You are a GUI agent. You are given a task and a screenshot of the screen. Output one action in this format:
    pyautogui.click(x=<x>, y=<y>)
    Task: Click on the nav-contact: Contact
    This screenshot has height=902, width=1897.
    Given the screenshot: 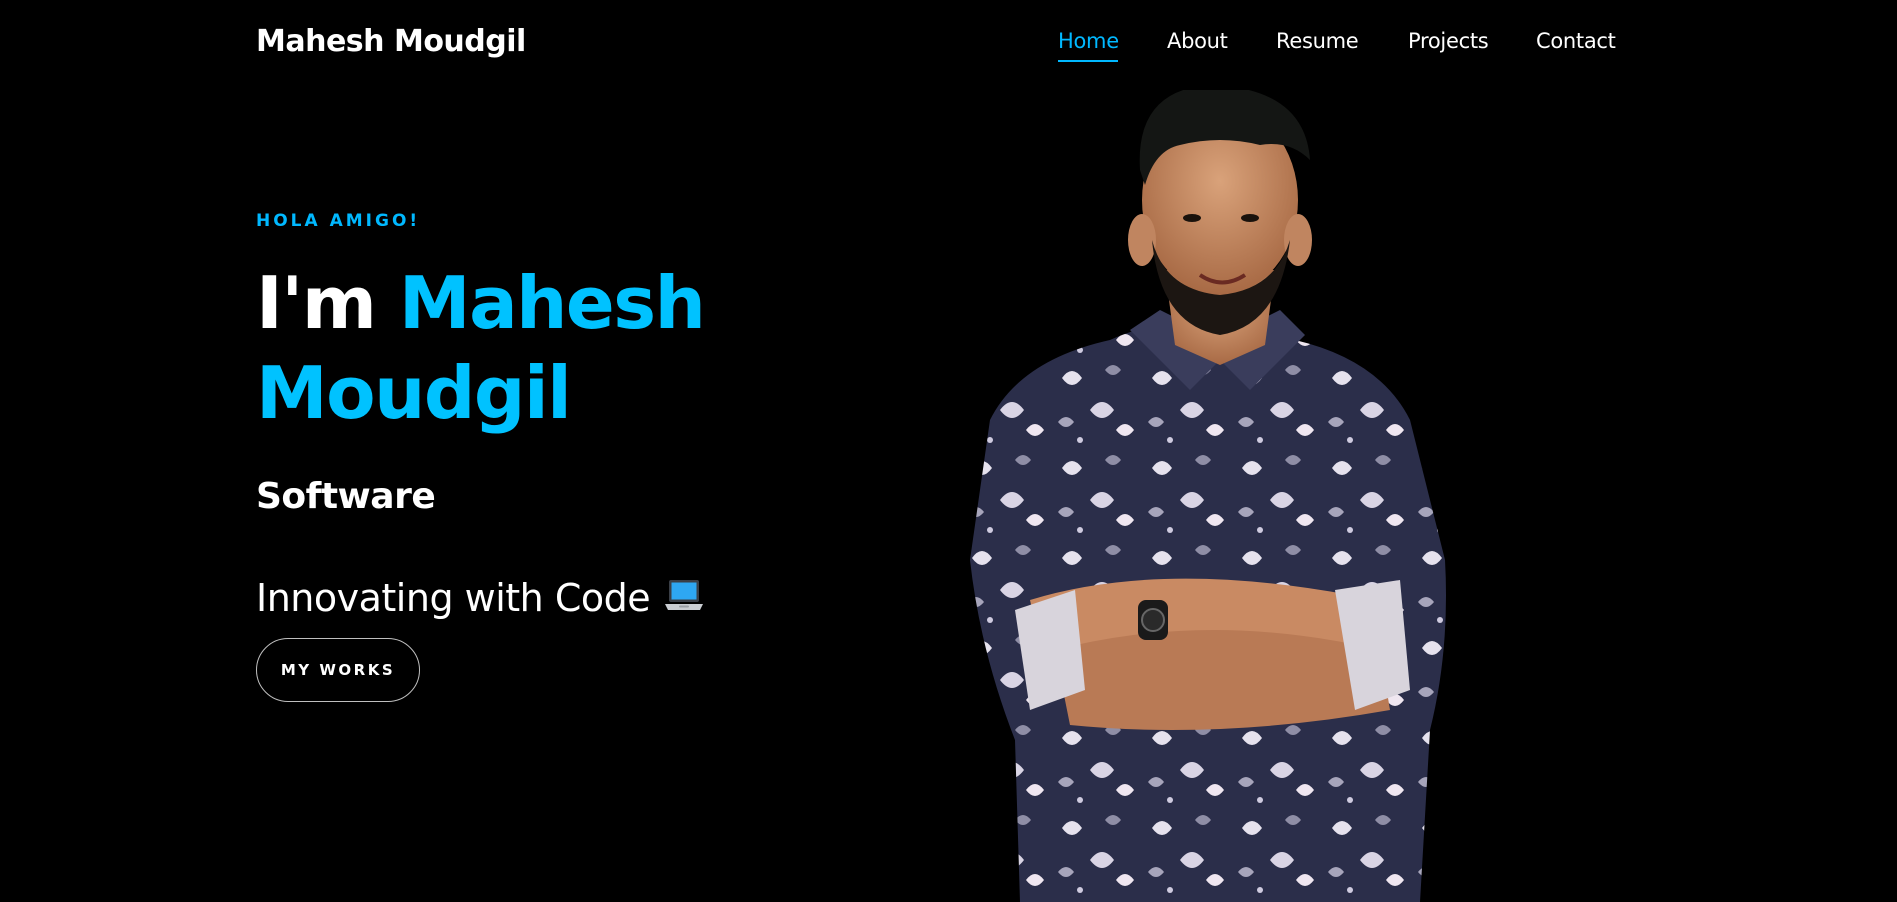 What is the action you would take?
    pyautogui.click(x=1576, y=41)
    